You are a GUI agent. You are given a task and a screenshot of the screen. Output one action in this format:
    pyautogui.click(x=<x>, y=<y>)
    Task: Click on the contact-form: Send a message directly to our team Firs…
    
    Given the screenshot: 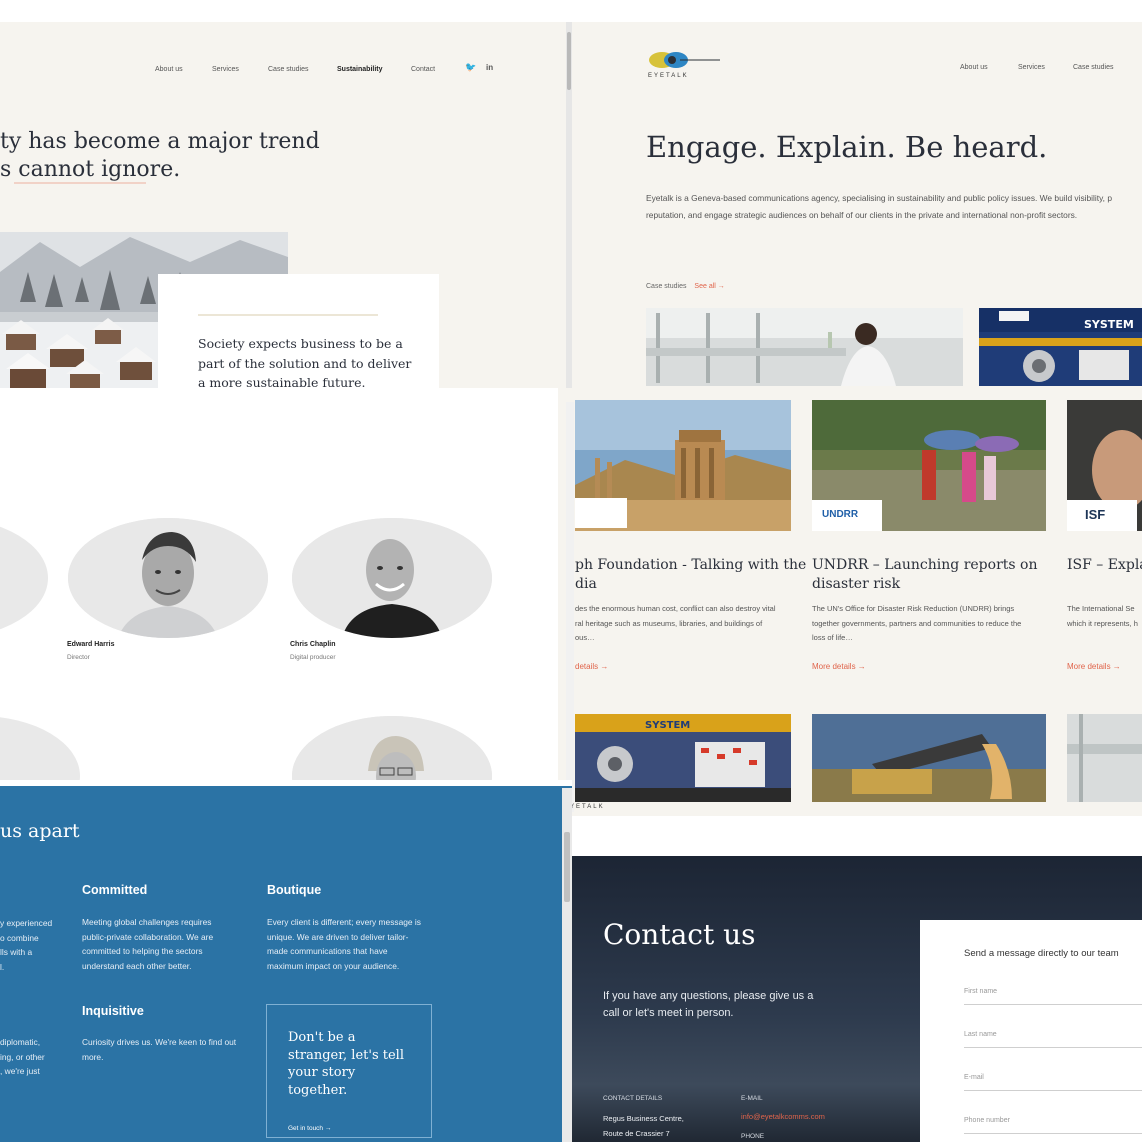 What is the action you would take?
    pyautogui.click(x=1031, y=1031)
    